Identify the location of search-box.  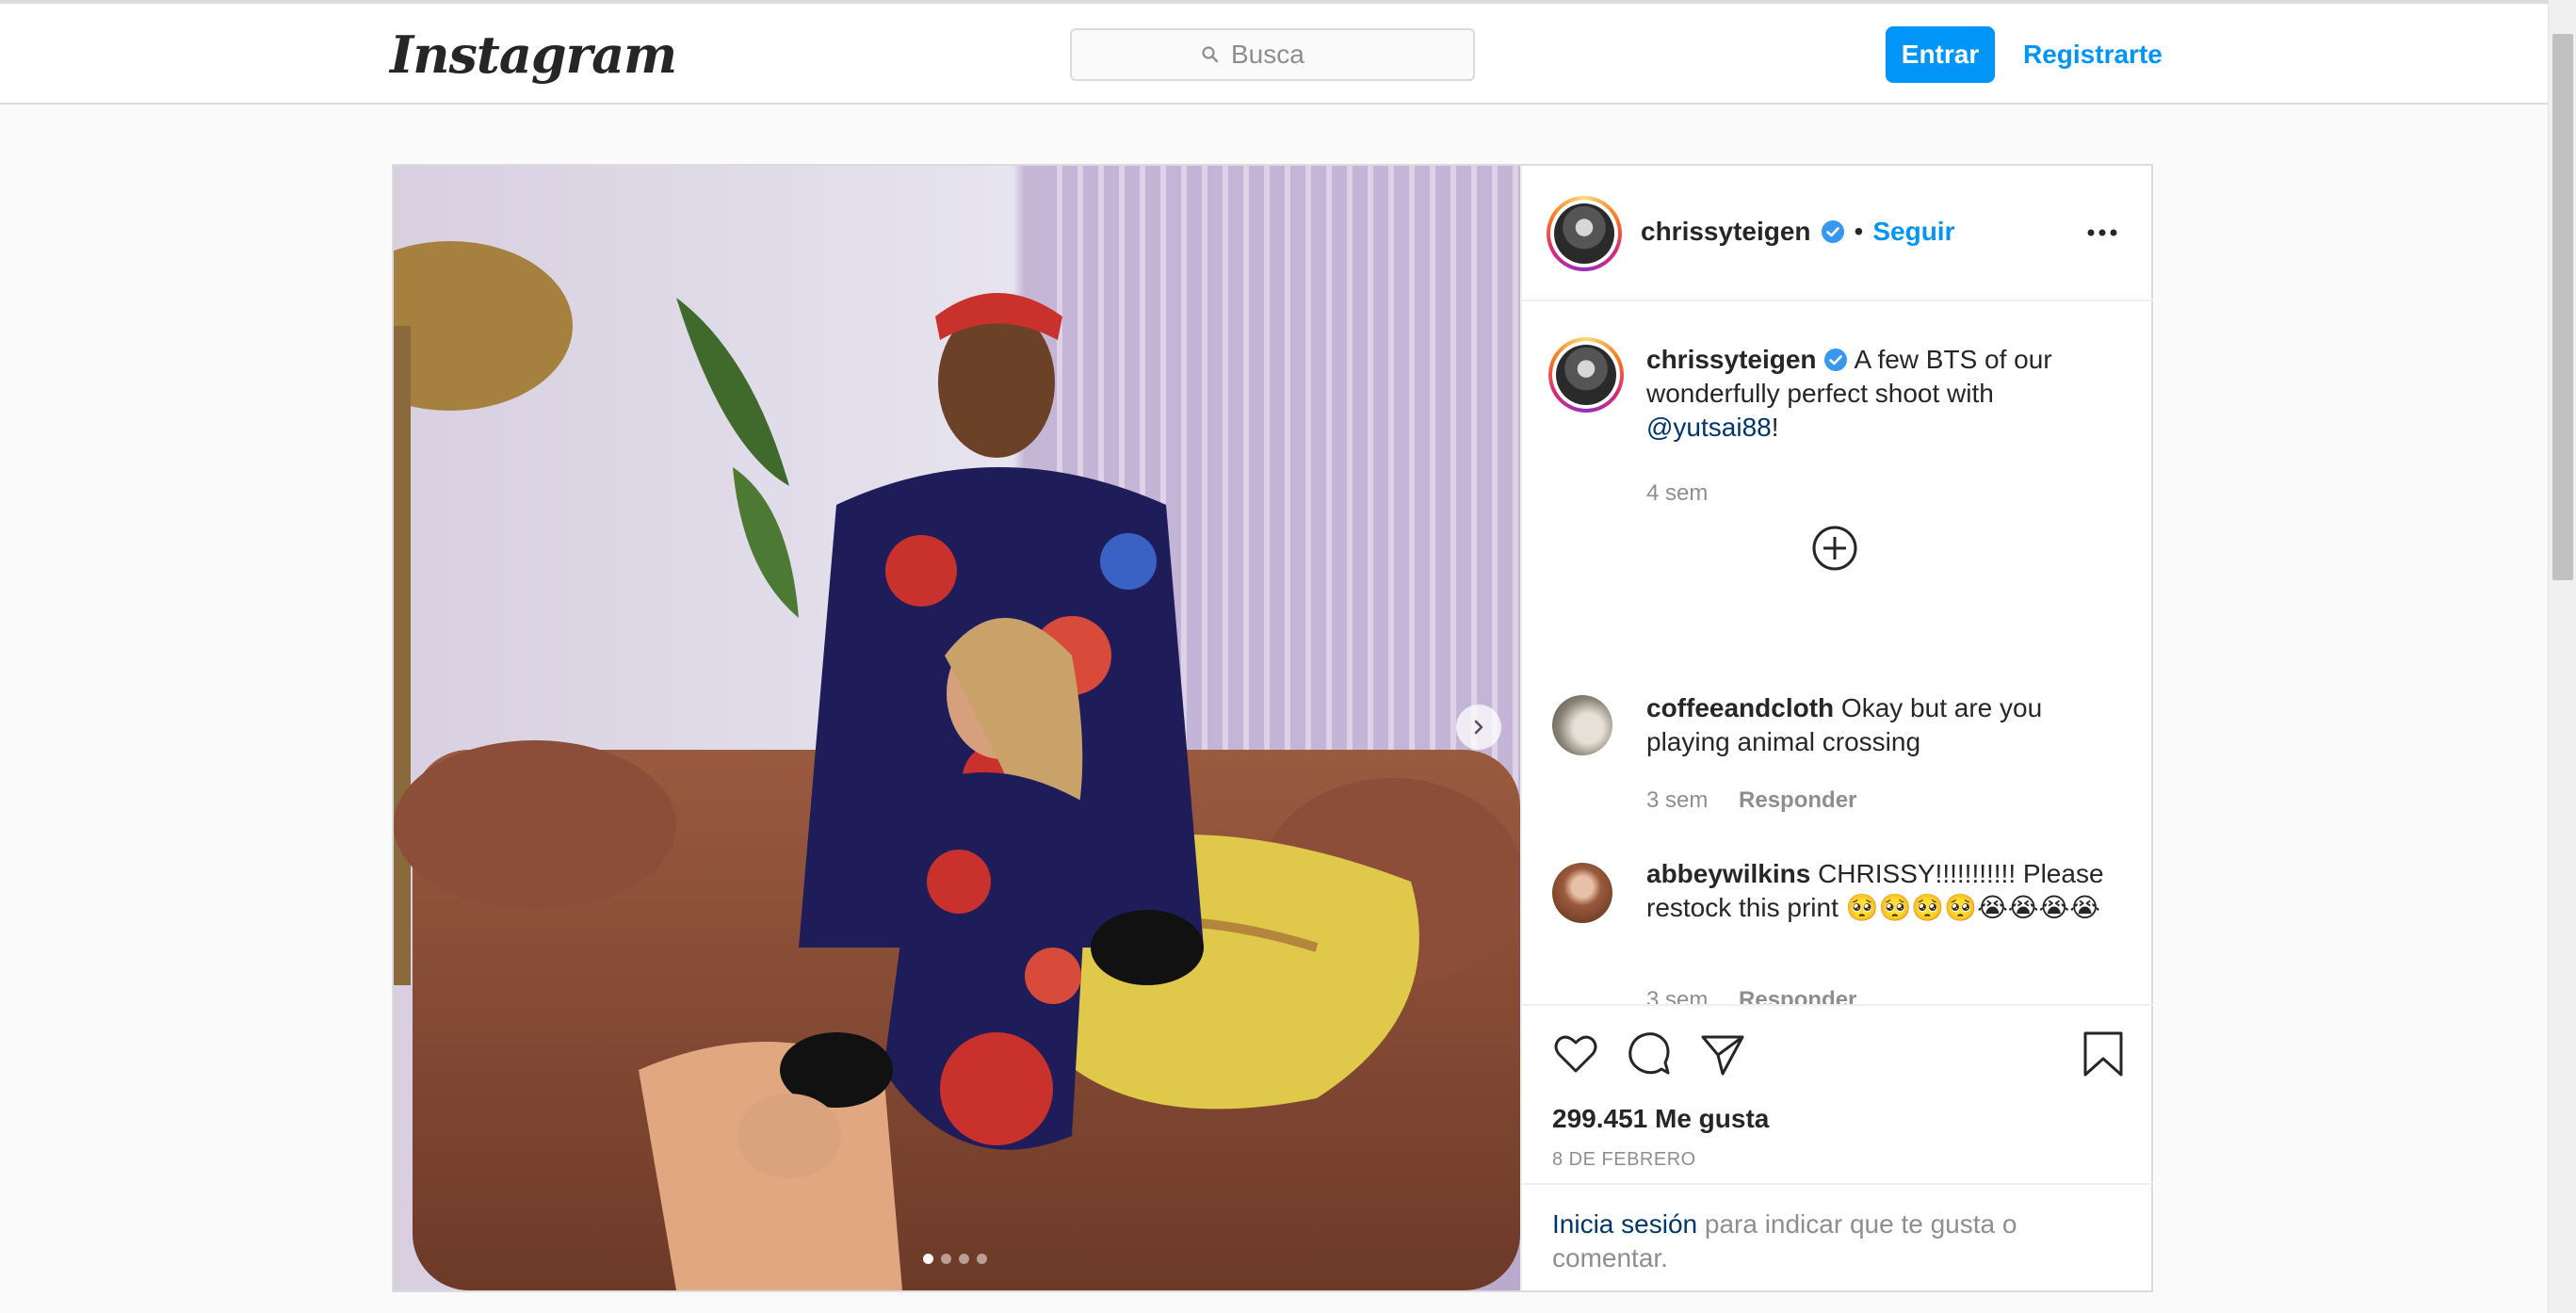
(1272, 54).